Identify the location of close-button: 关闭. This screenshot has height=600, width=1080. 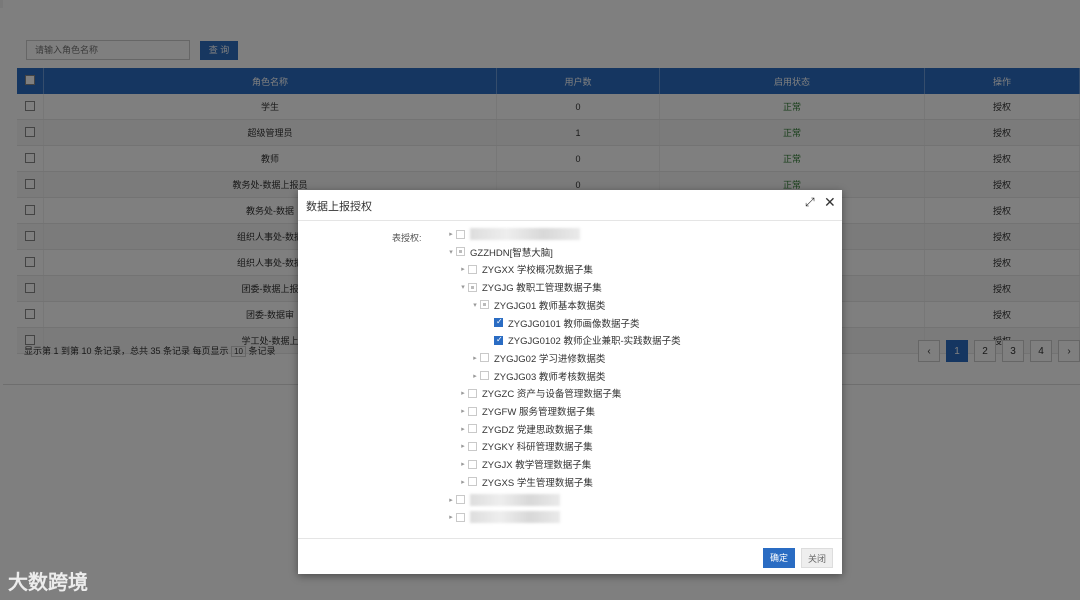
(817, 558).